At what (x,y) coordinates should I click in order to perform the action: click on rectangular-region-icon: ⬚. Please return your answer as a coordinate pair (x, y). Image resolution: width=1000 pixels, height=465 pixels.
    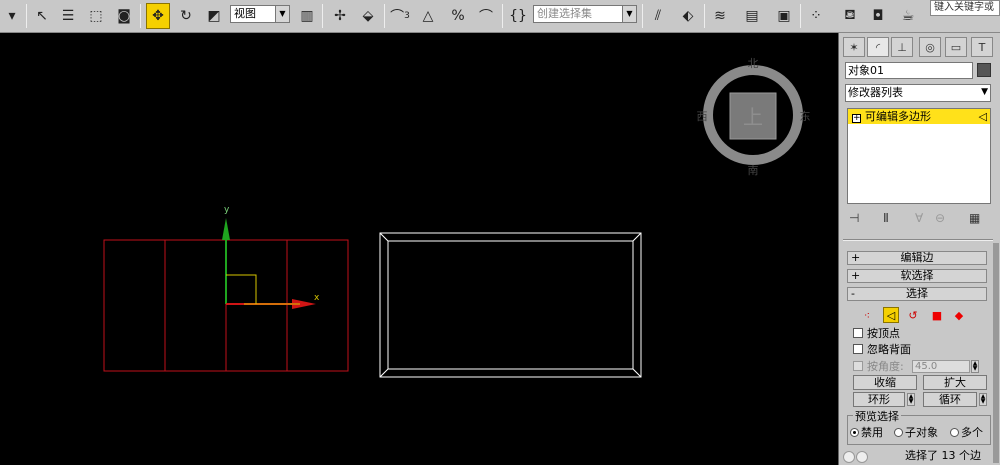
    Looking at the image, I should click on (96, 16).